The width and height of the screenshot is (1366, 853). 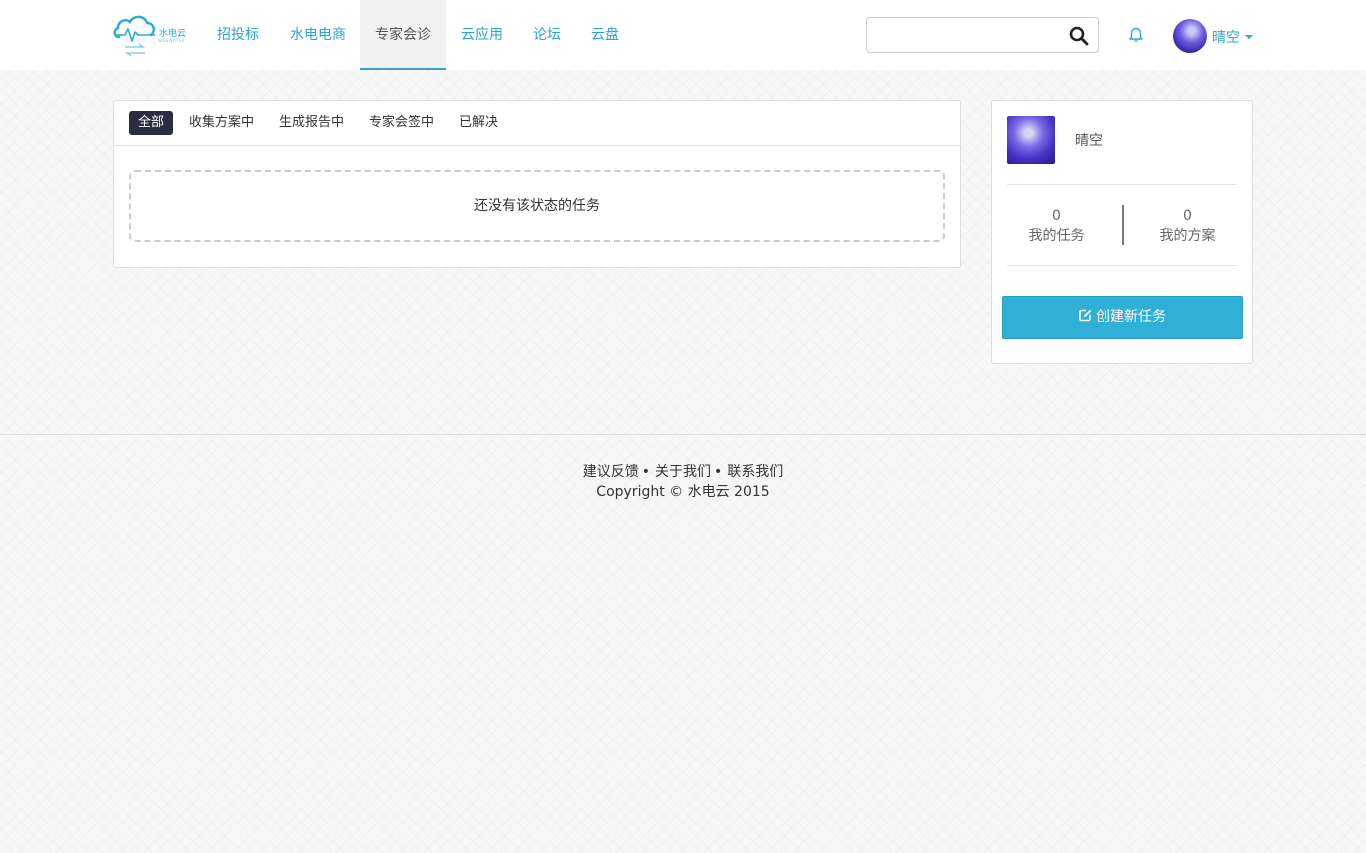 I want to click on footer-divider, so click(x=683, y=434).